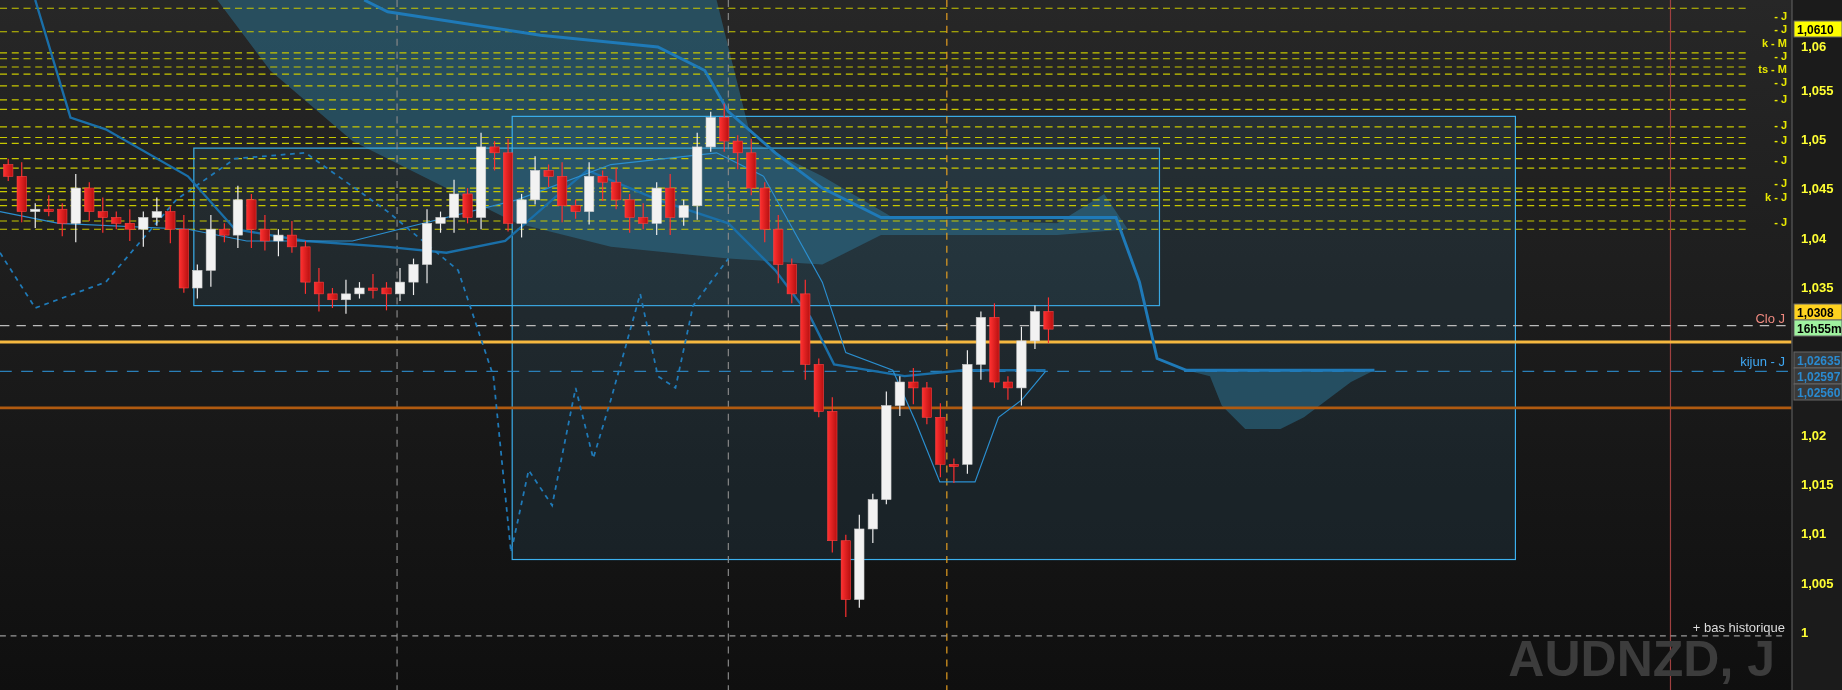 This screenshot has width=1842, height=690. I want to click on price-tag: 16h55m, so click(1817, 328).